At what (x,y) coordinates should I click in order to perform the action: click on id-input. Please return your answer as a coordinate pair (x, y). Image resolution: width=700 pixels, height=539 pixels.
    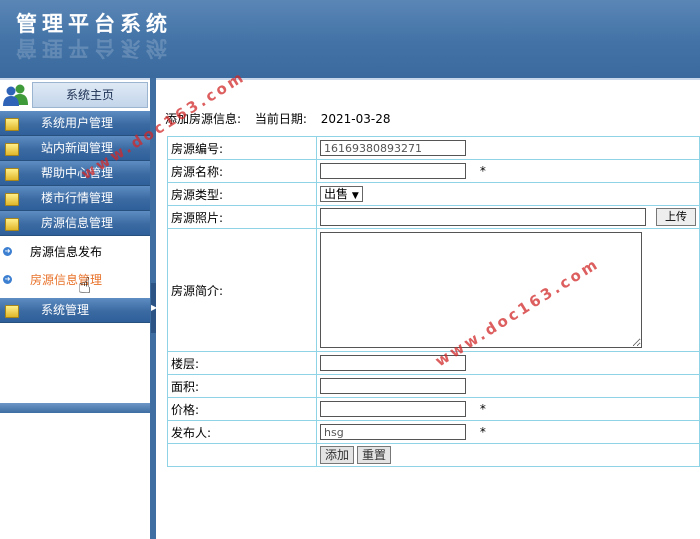
    Looking at the image, I should click on (393, 148).